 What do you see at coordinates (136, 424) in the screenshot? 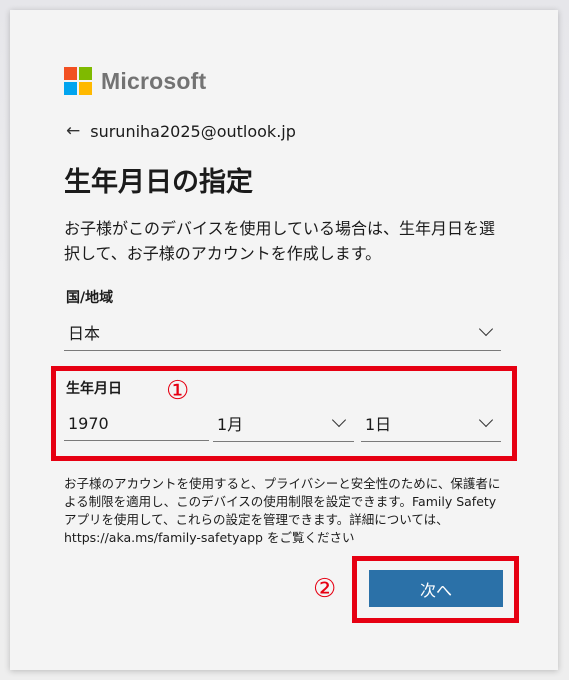
I see `birth-year-input` at bounding box center [136, 424].